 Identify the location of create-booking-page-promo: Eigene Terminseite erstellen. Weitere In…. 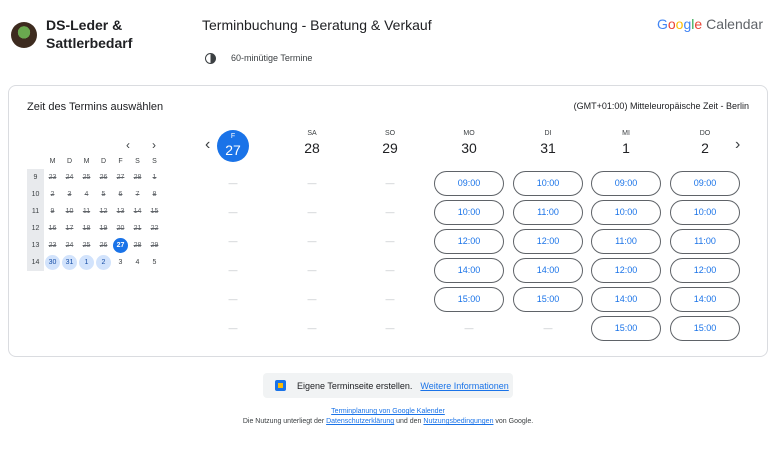
(388, 385).